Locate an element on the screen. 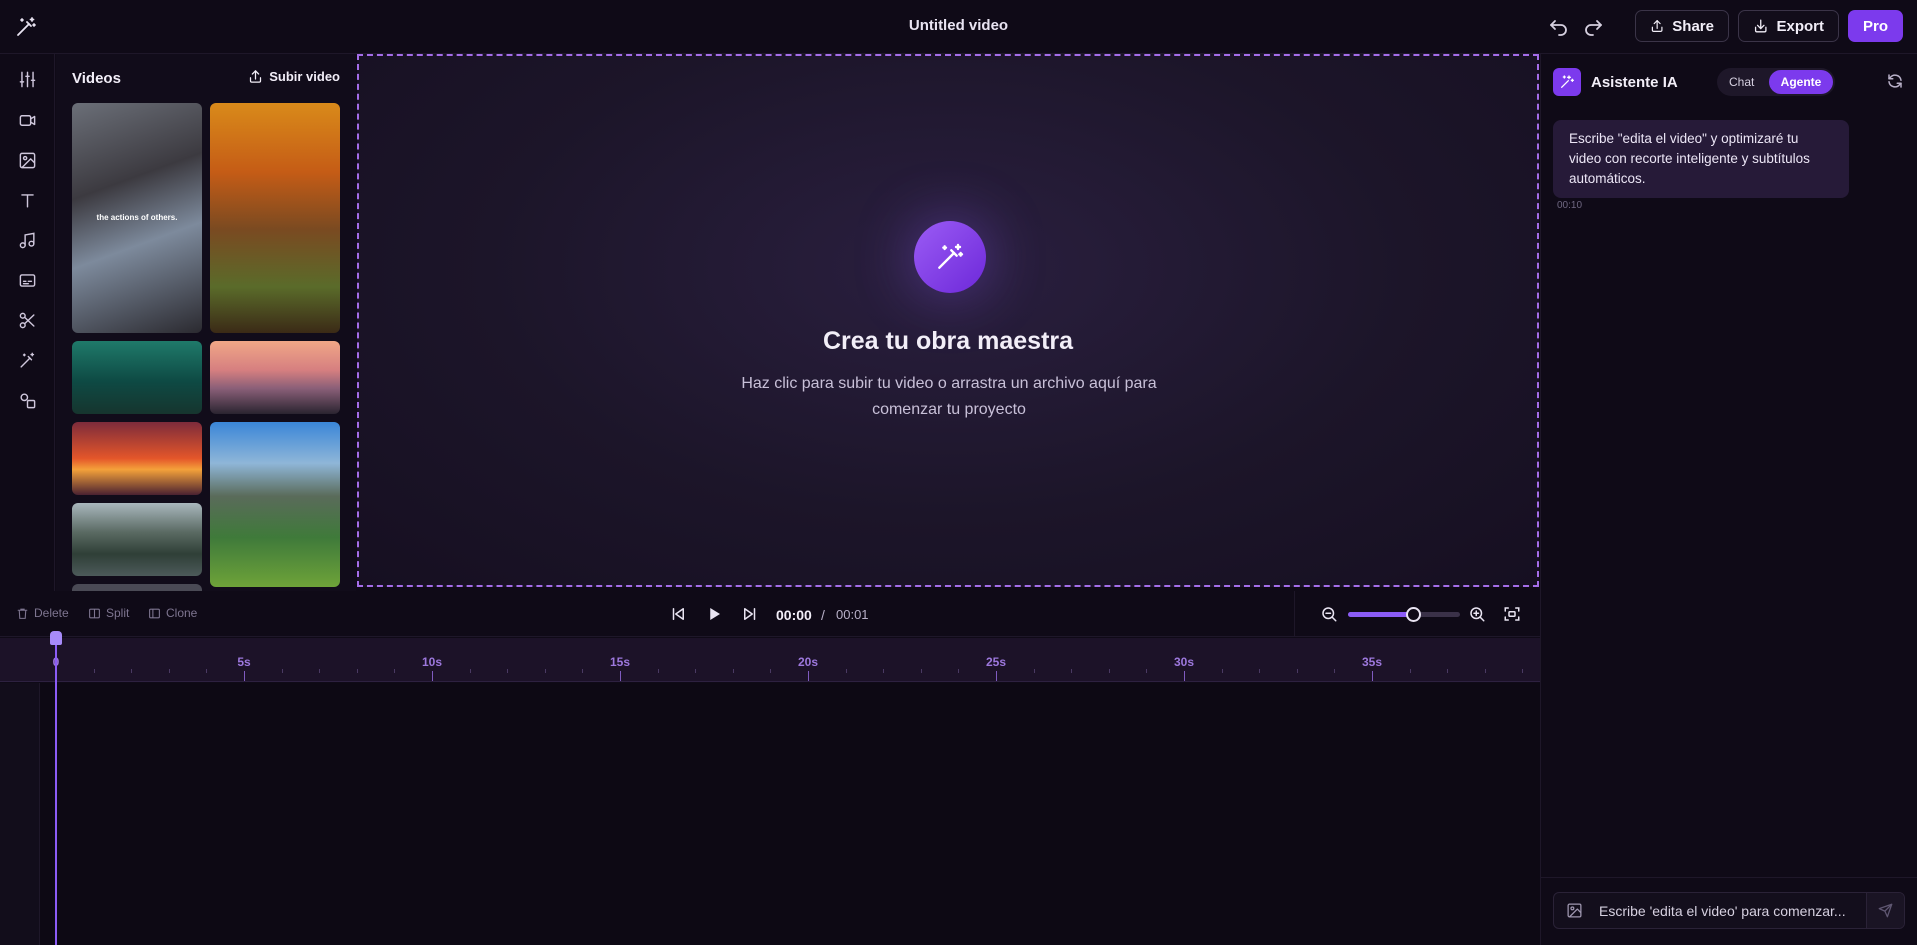 The image size is (1917, 945). assistant-title: Asistente IA is located at coordinates (1634, 82).